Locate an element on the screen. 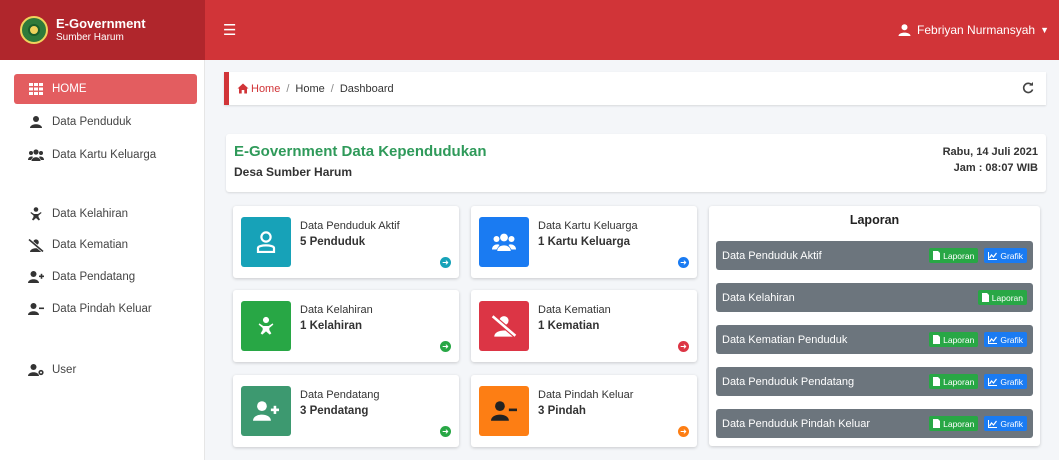 The height and width of the screenshot is (460, 1059). stat-value: 3 Pendatang is located at coordinates (334, 411).